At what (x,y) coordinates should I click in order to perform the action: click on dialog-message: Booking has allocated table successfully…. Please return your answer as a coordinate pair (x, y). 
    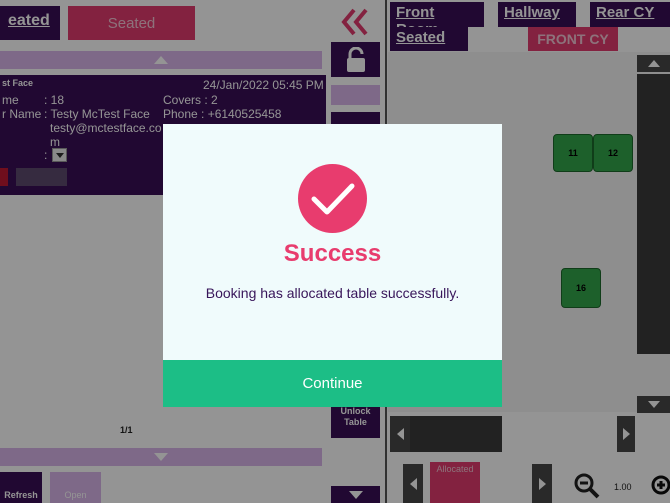
    Looking at the image, I should click on (332, 293).